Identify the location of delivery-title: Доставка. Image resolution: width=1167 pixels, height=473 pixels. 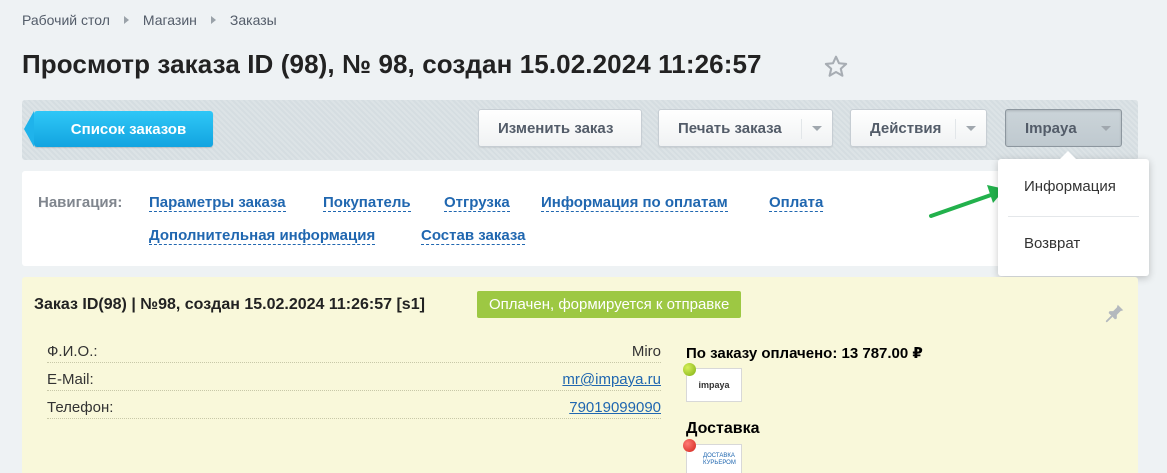
(723, 428).